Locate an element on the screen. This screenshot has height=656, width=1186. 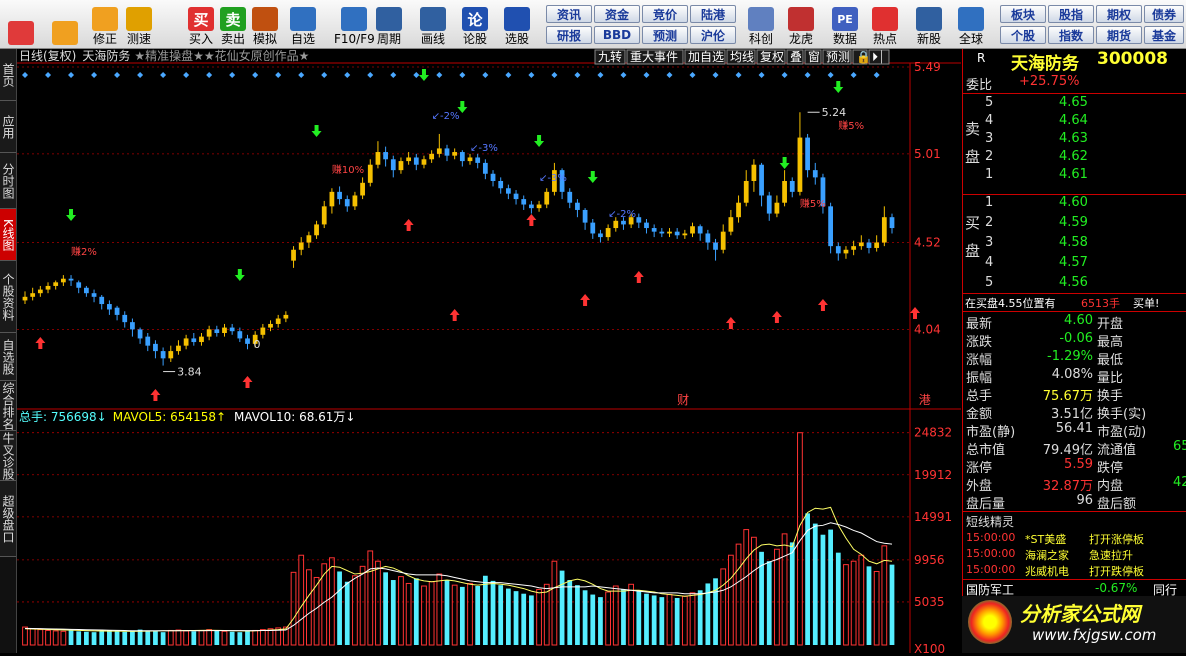
toolbar-right-btn-5: 全球 is located at coordinates (971, 24).